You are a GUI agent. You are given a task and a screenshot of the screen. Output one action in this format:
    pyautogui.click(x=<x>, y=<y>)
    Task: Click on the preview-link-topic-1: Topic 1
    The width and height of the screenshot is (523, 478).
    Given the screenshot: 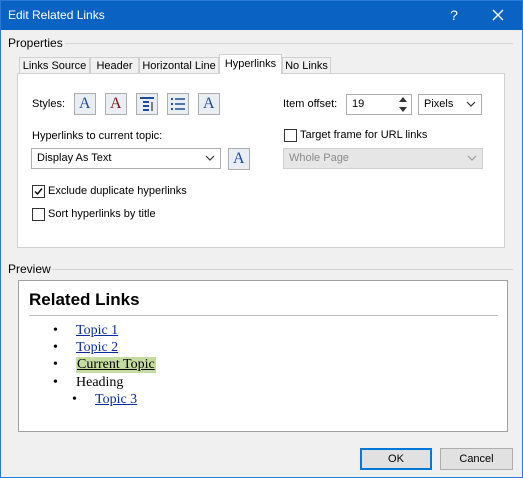 What is the action you would take?
    pyautogui.click(x=97, y=331)
    